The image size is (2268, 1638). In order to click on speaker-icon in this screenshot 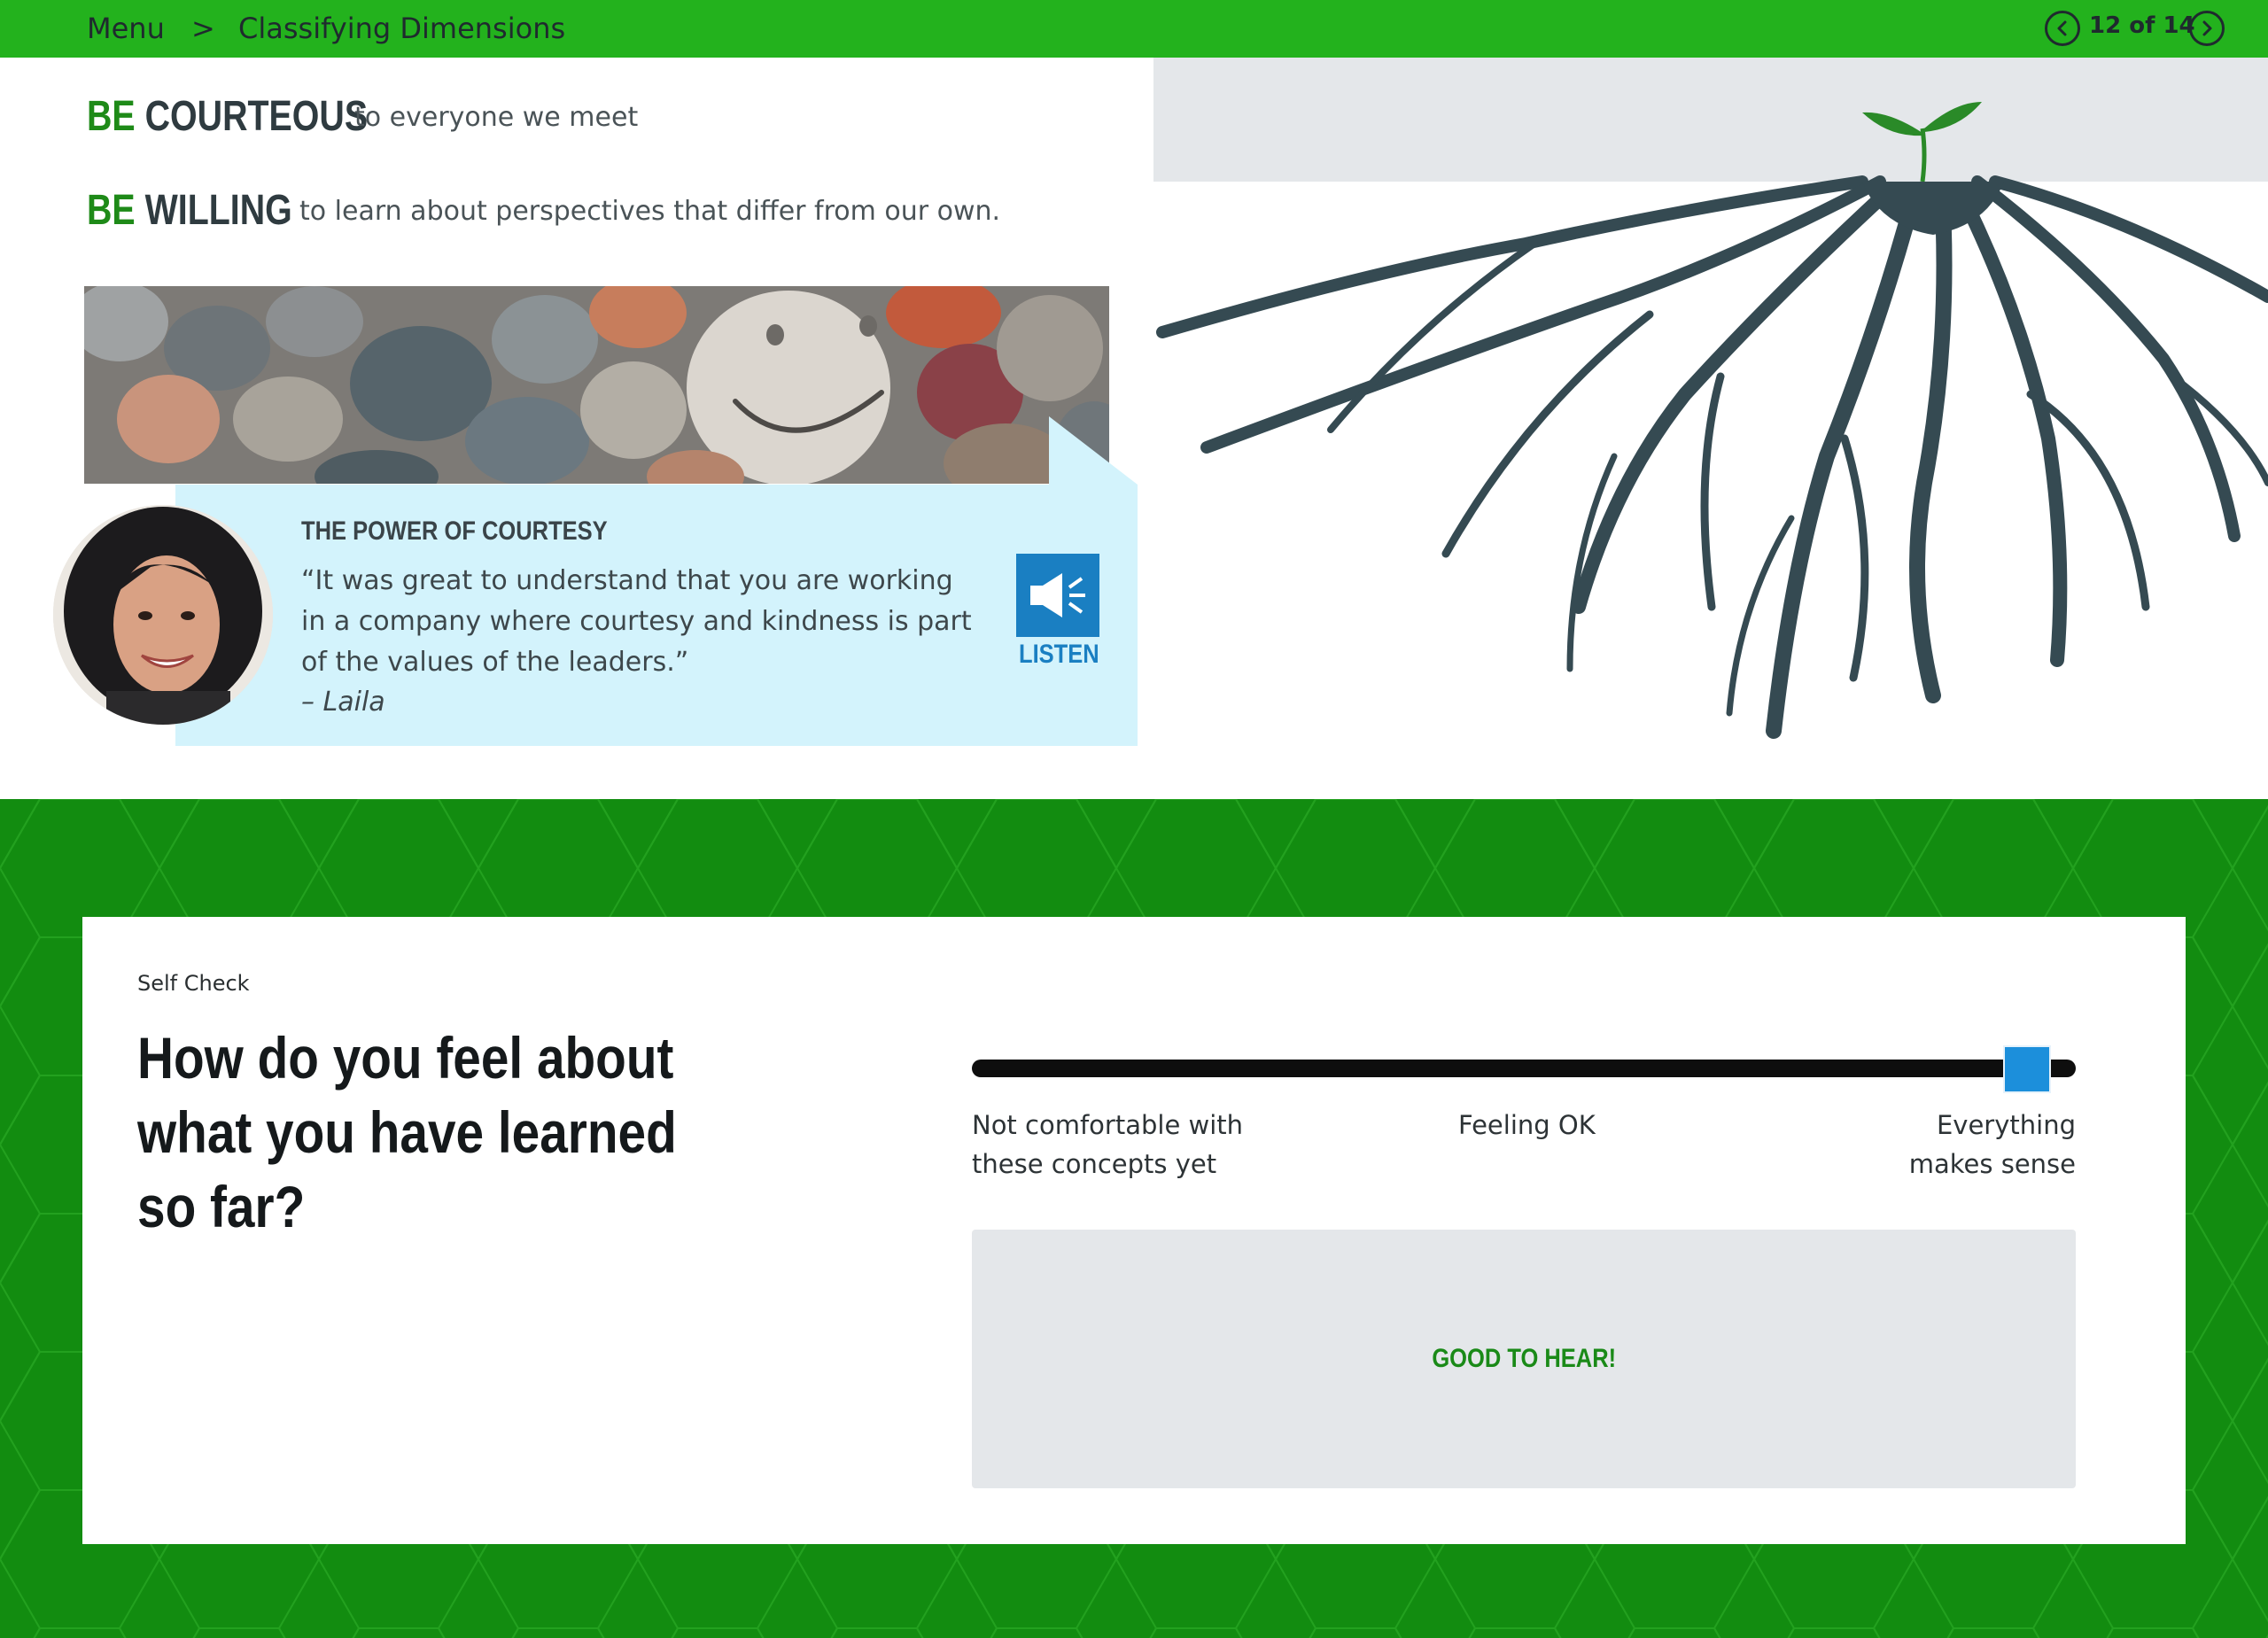, I will do `click(1057, 595)`.